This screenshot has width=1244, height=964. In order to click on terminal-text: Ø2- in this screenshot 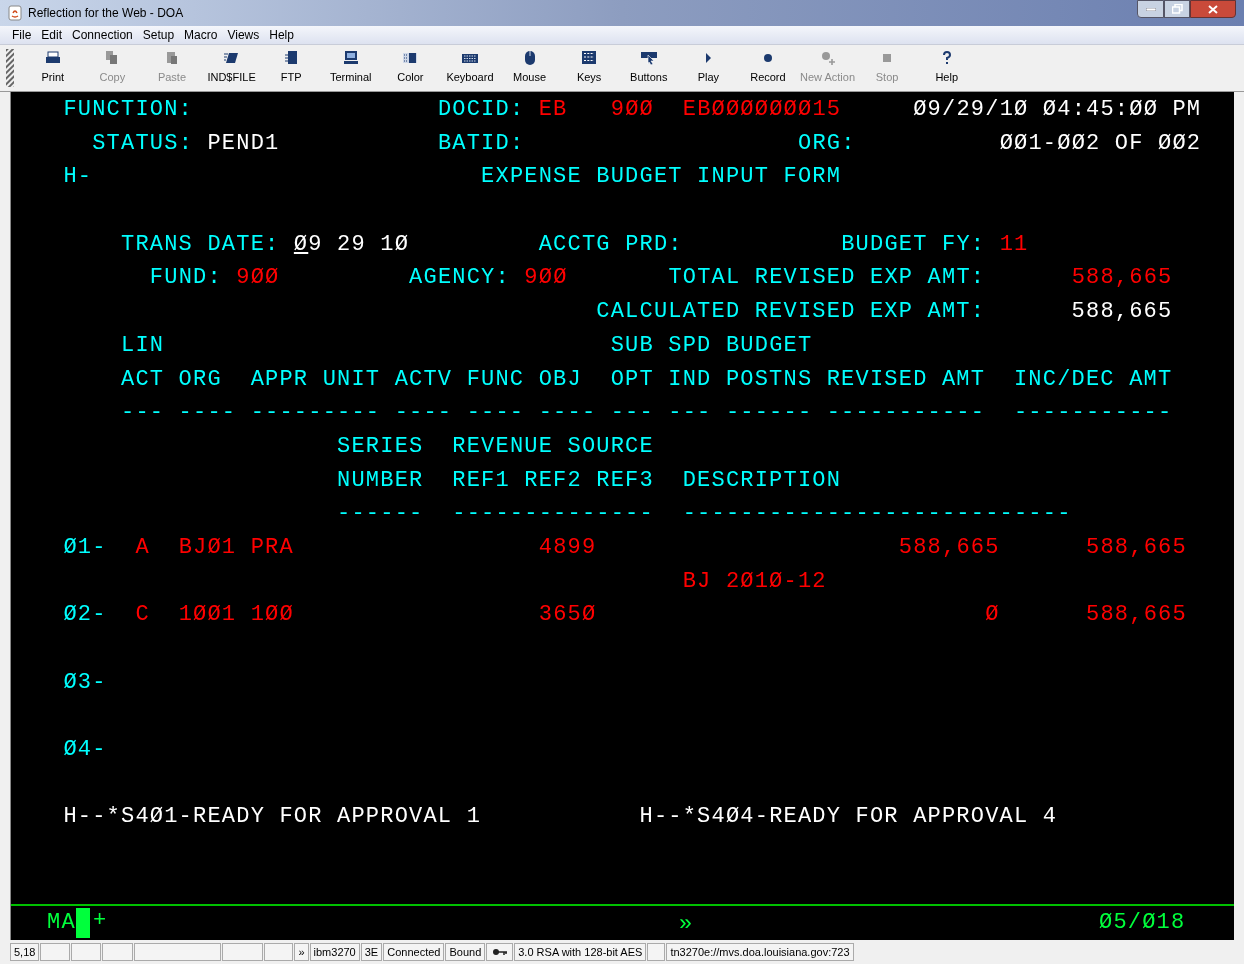, I will do `click(85, 615)`.